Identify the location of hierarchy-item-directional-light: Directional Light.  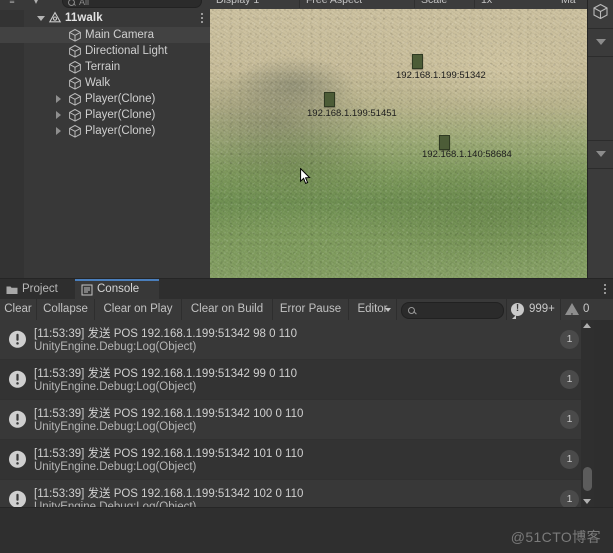
(105, 51).